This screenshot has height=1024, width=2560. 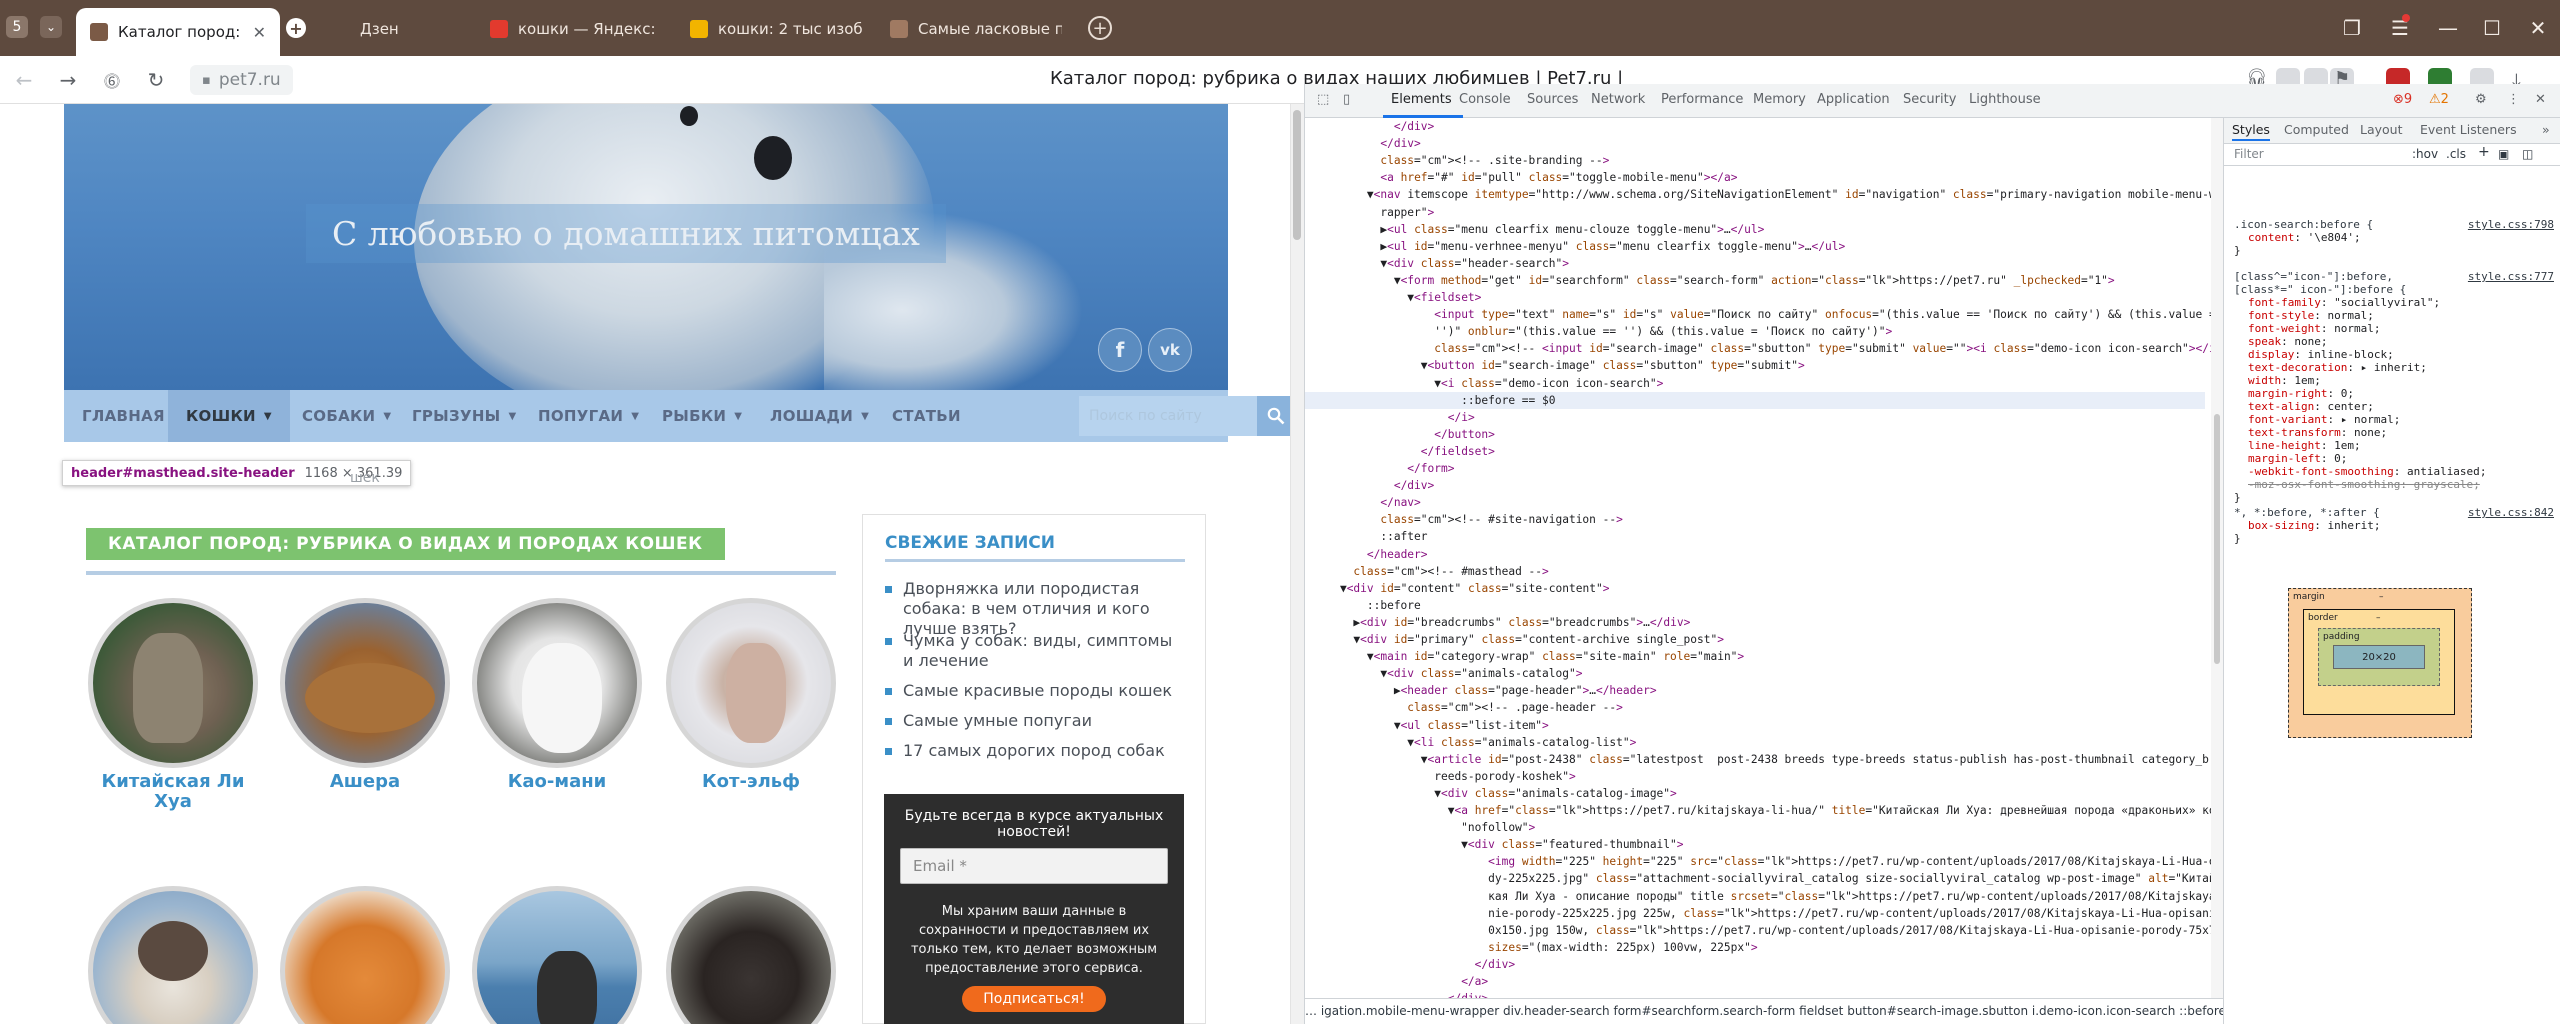 I want to click on tab-lighthouse: Lighthouse, so click(x=2005, y=99).